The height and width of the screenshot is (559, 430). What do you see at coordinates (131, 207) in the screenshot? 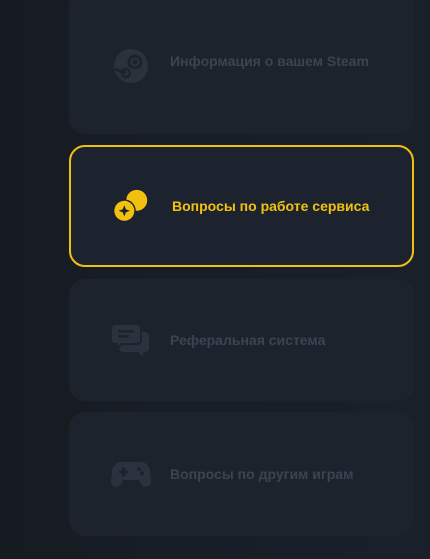
I see `coins-icon` at bounding box center [131, 207].